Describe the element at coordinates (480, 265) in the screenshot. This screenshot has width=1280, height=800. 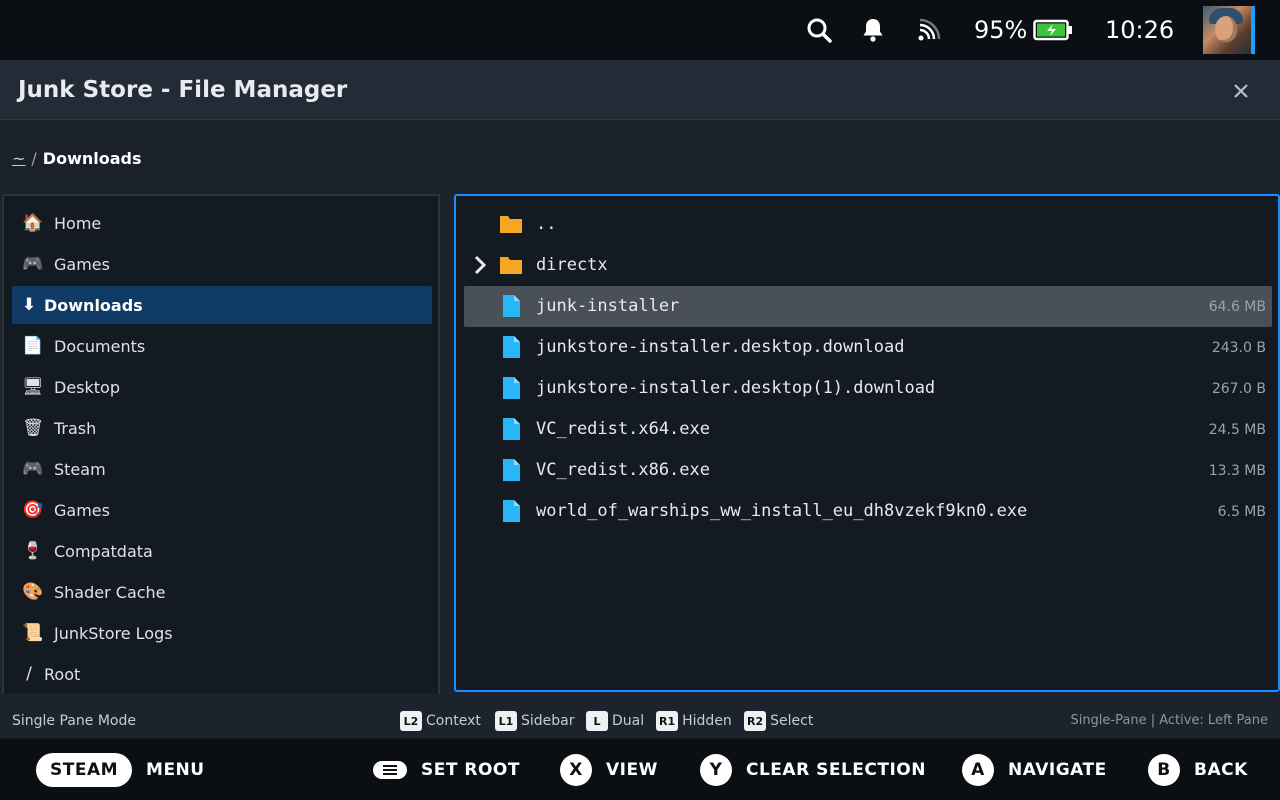
I see `chevron-right-icon` at that location.